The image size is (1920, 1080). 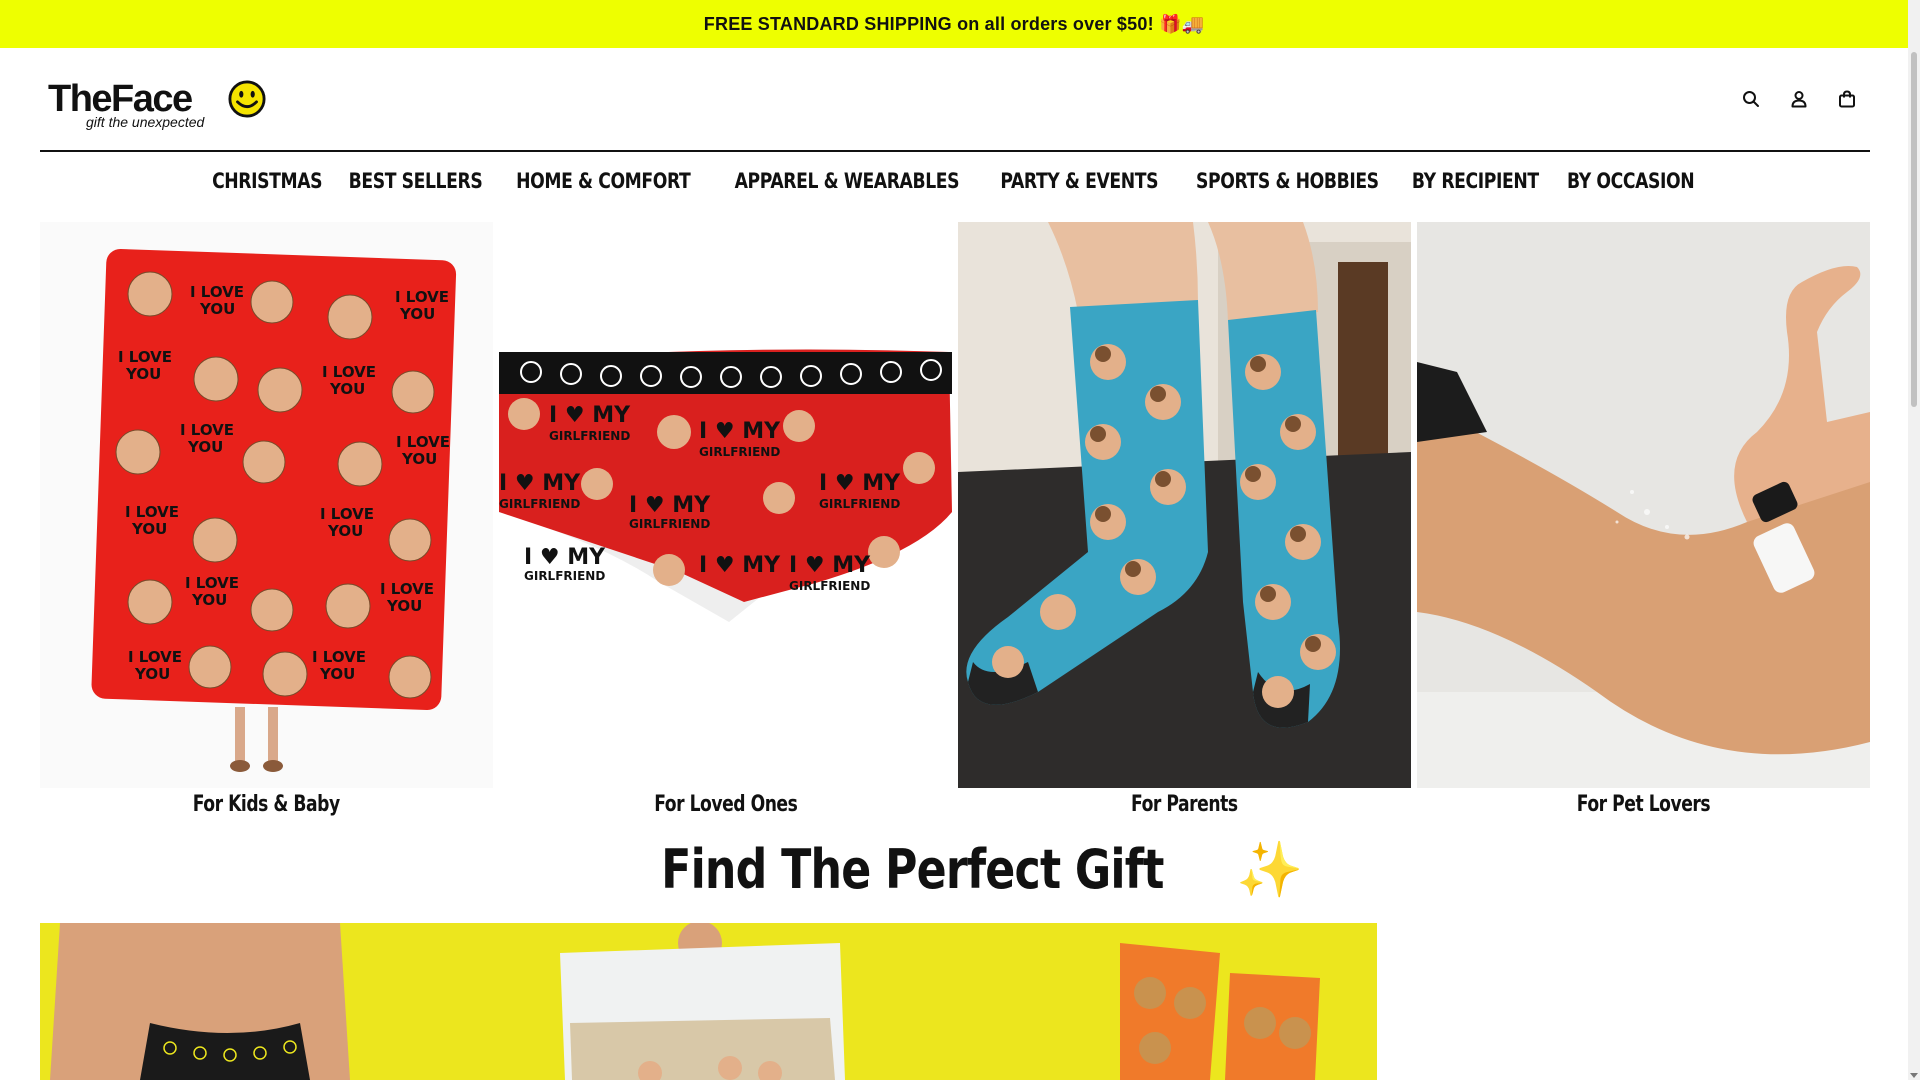 What do you see at coordinates (846, 181) in the screenshot?
I see `nav-item-apparel-wearables: APPAREL & WEARABLES` at bounding box center [846, 181].